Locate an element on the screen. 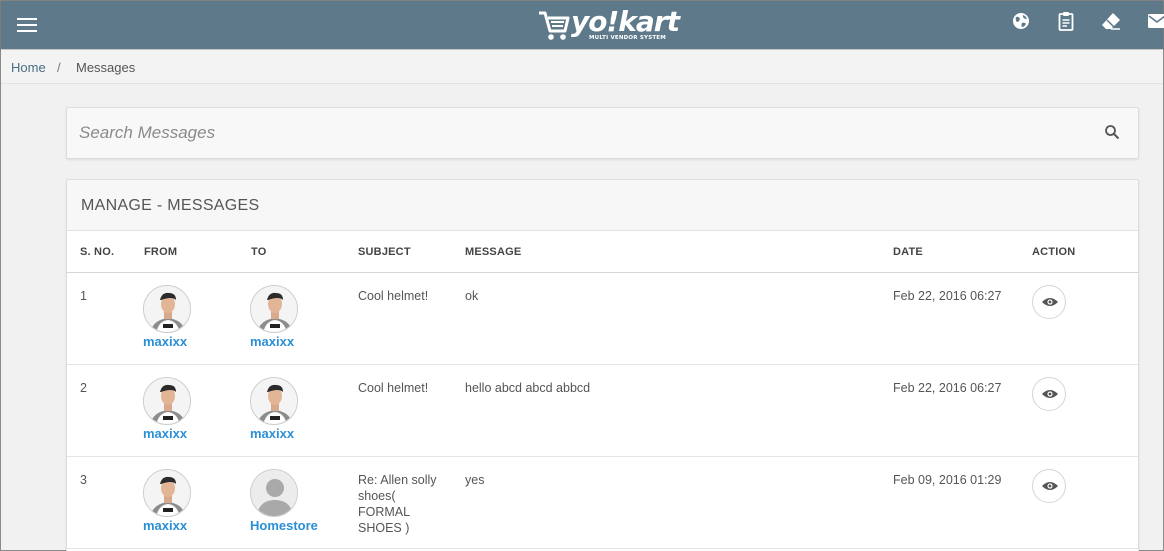  column-header-from: FROM is located at coordinates (161, 252).